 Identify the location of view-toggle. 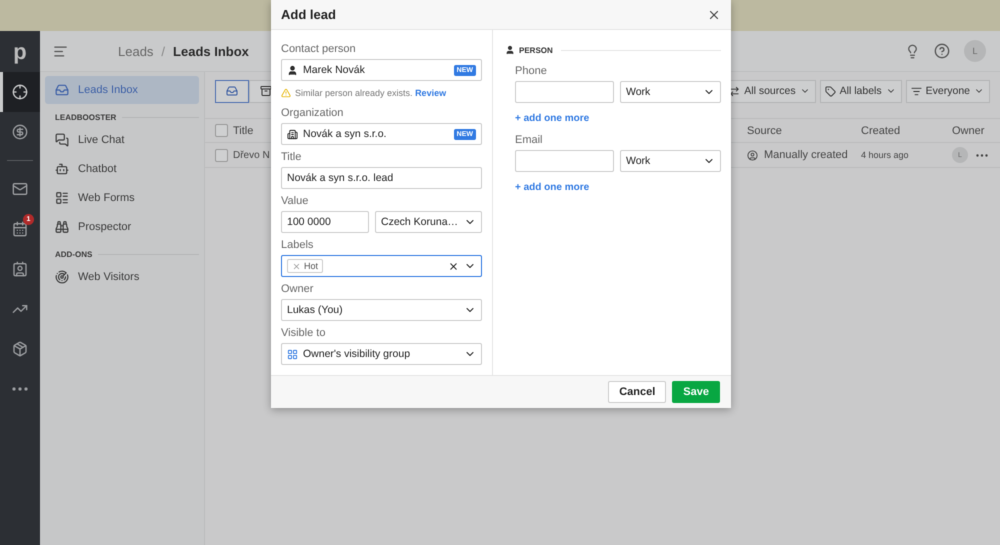
(232, 91).